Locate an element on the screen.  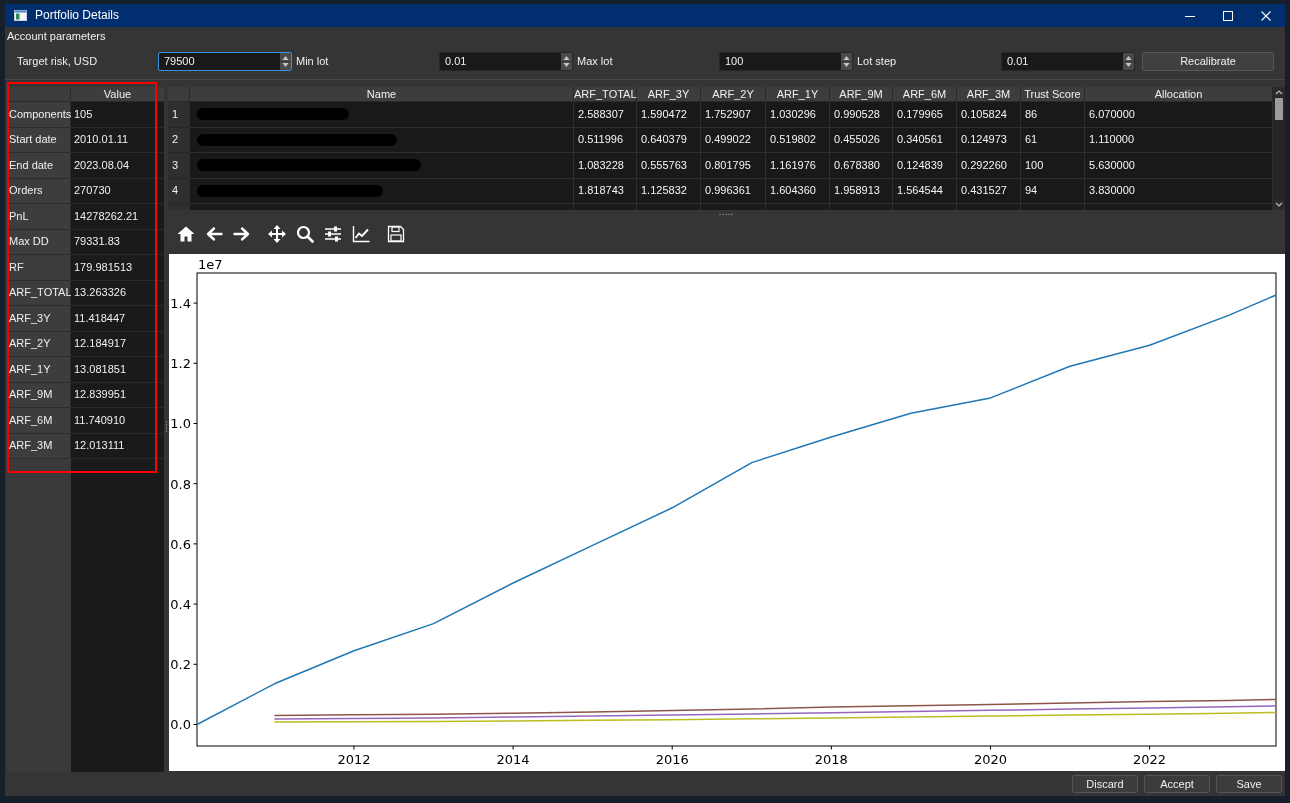
row-header: 3 is located at coordinates (179, 166).